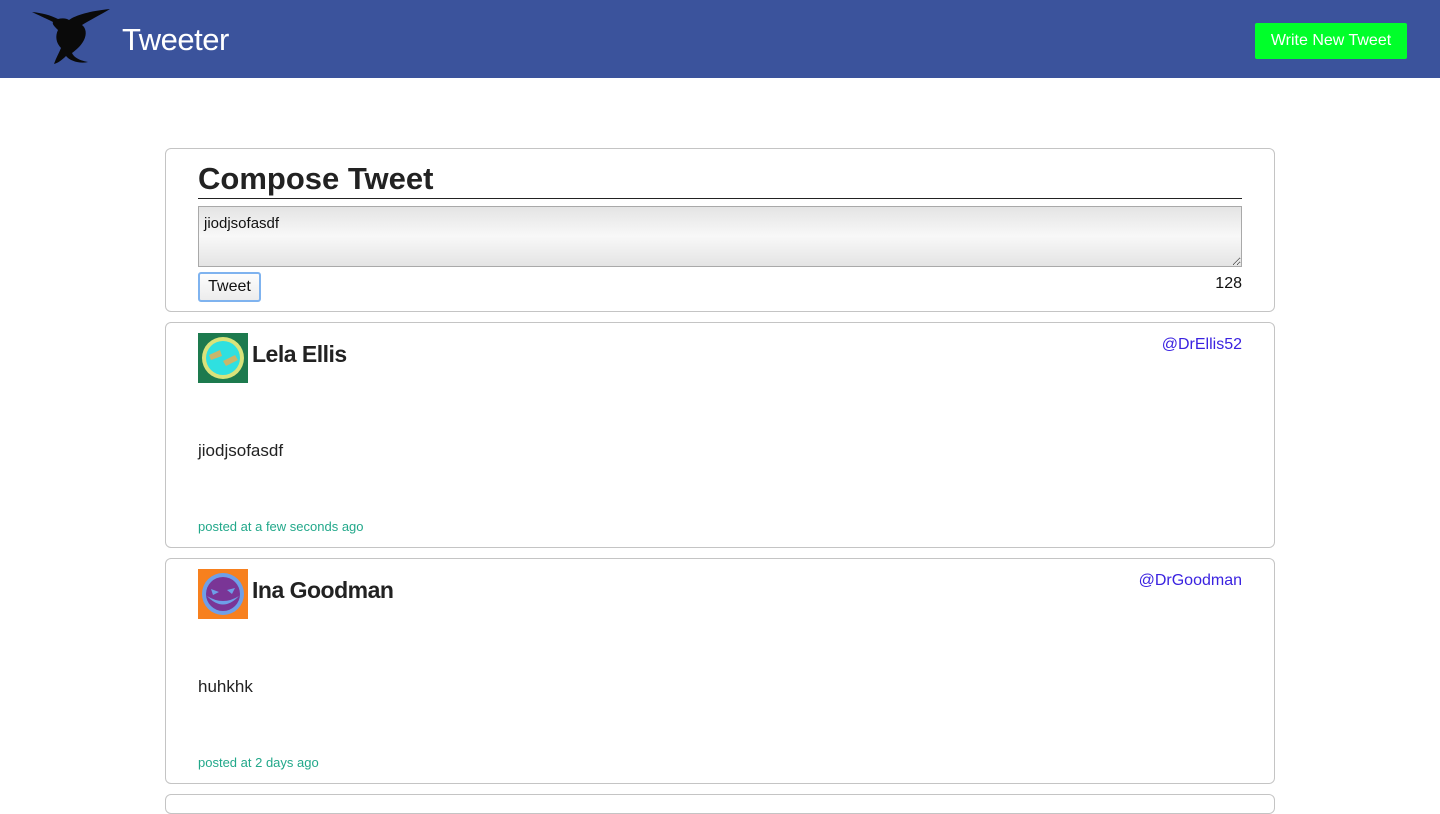 The height and width of the screenshot is (814, 1440). Describe the element at coordinates (241, 450) in the screenshot. I see `tweet-text: jiodjsofasdf` at that location.